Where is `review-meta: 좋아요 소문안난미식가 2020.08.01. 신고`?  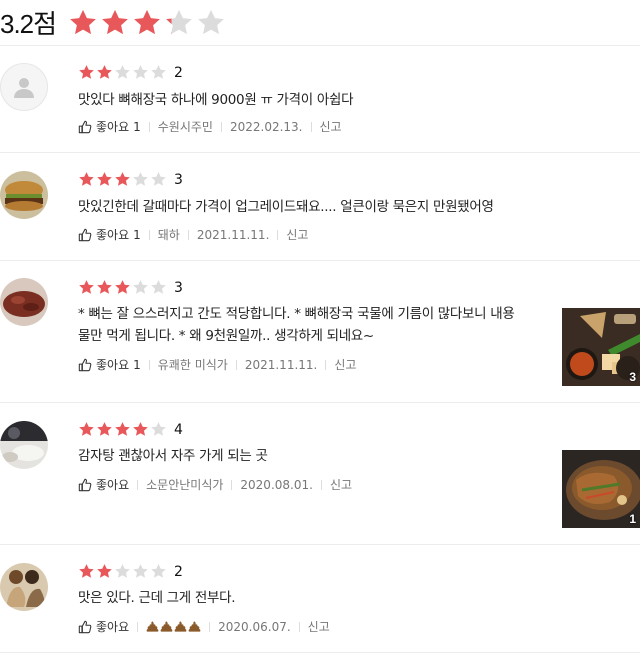 review-meta: 좋아요 소문안난미식가 2020.08.01. 신고 is located at coordinates (215, 484).